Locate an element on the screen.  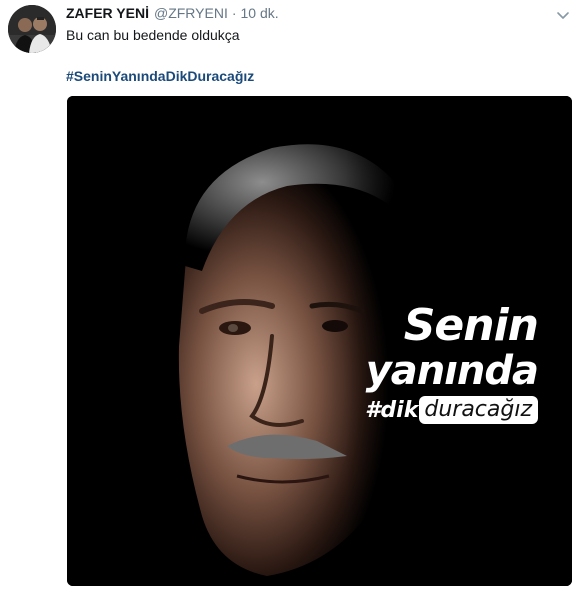
avatar-image is located at coordinates (32, 29).